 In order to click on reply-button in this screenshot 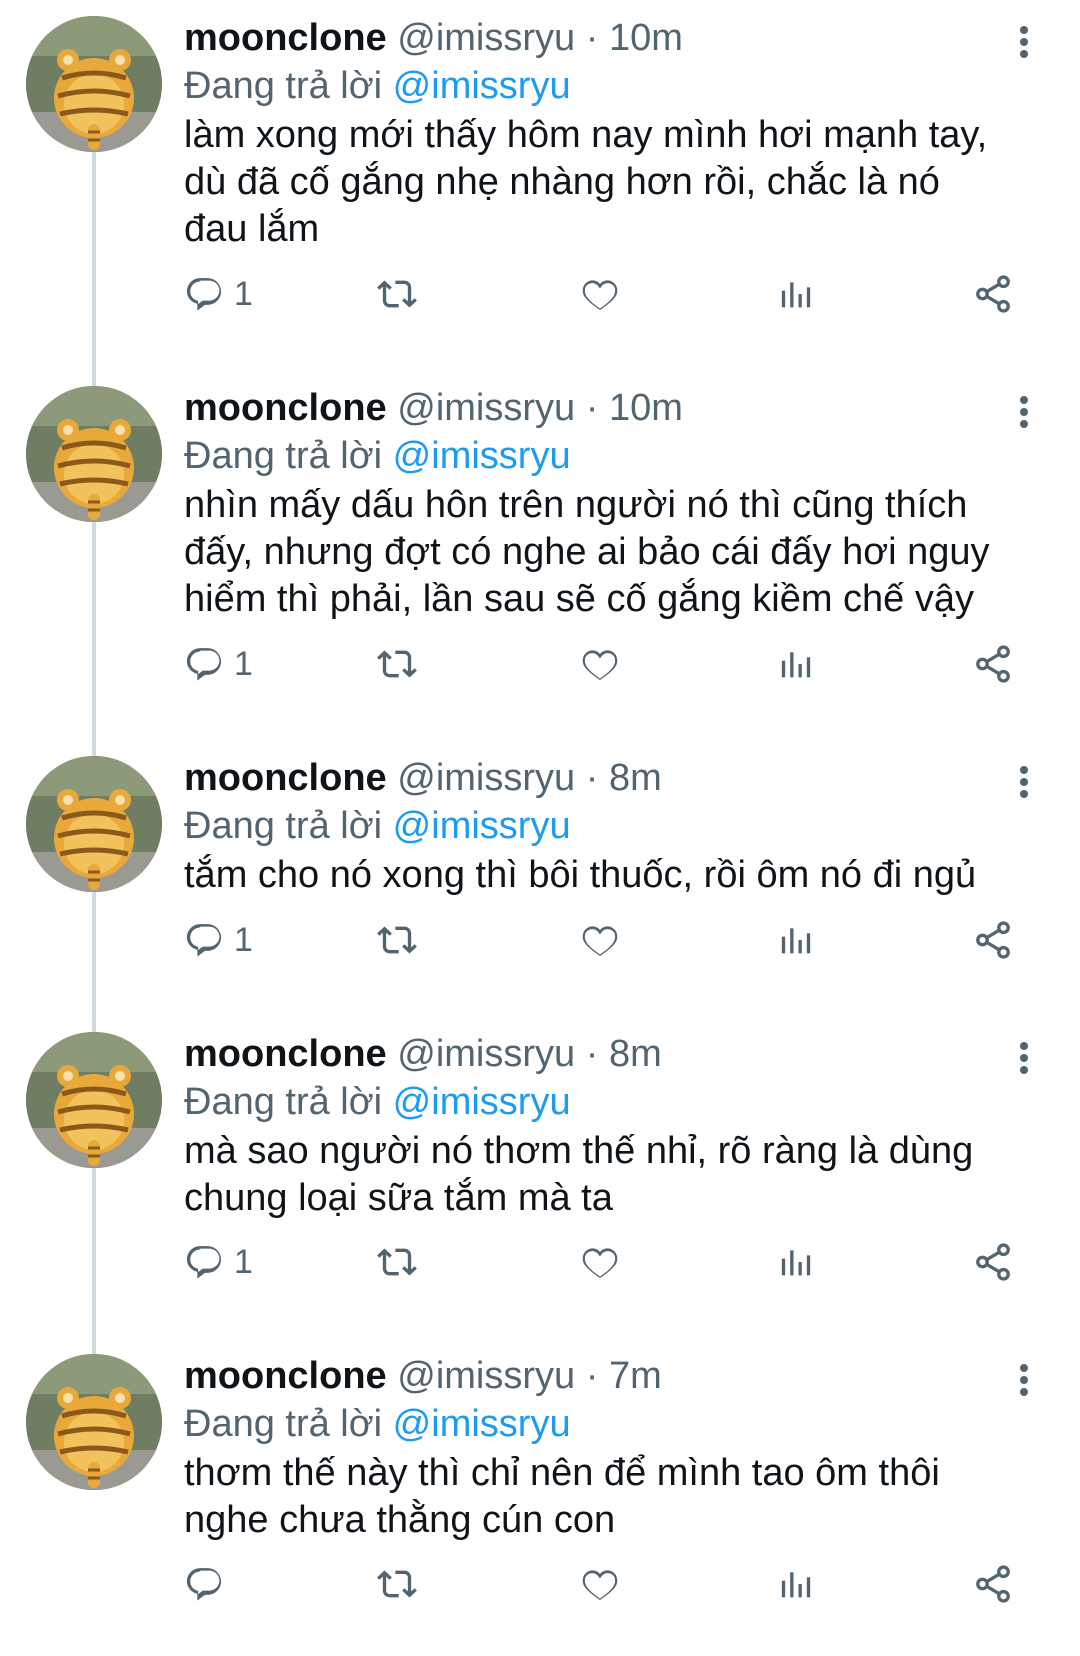, I will do `click(209, 1584)`.